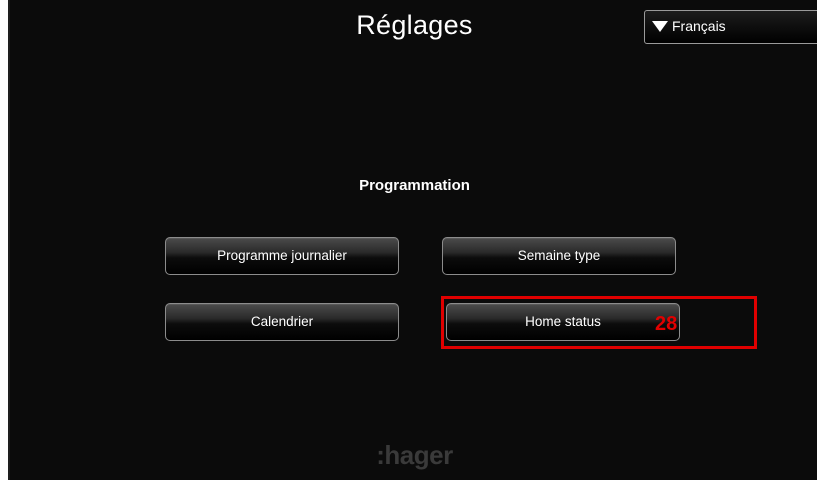 This screenshot has height=480, width=817. I want to click on calendar-button: Calendrier, so click(282, 322).